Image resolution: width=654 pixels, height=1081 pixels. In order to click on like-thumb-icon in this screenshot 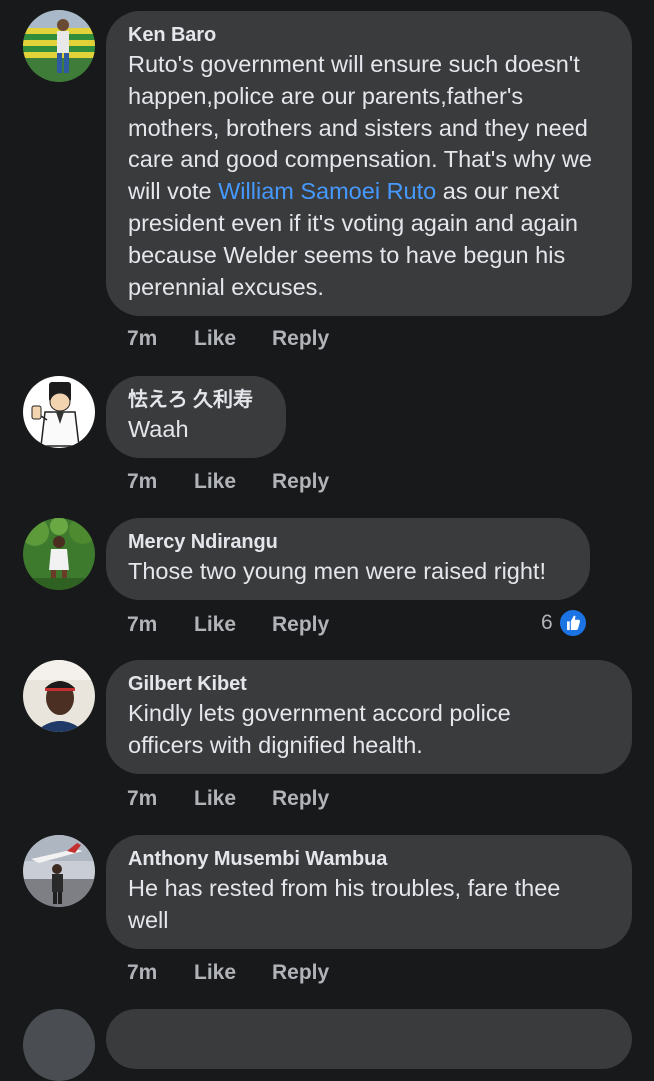, I will do `click(573, 623)`.